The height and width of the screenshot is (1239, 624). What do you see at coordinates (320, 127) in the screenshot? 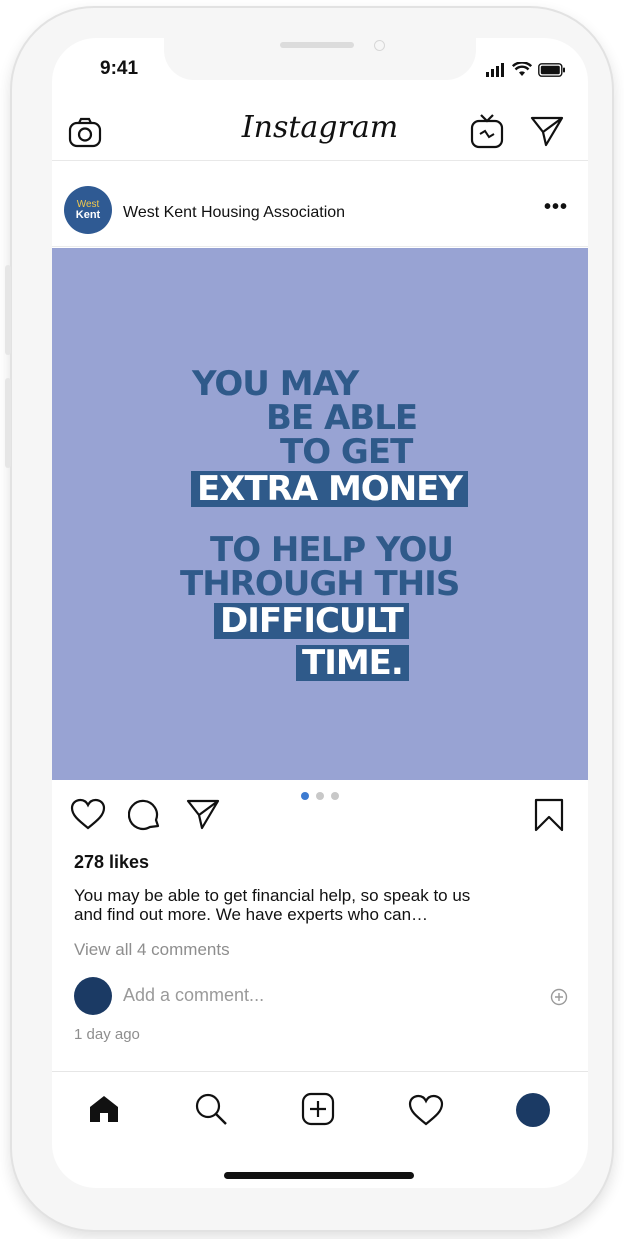
I see `app-title: Instagram` at bounding box center [320, 127].